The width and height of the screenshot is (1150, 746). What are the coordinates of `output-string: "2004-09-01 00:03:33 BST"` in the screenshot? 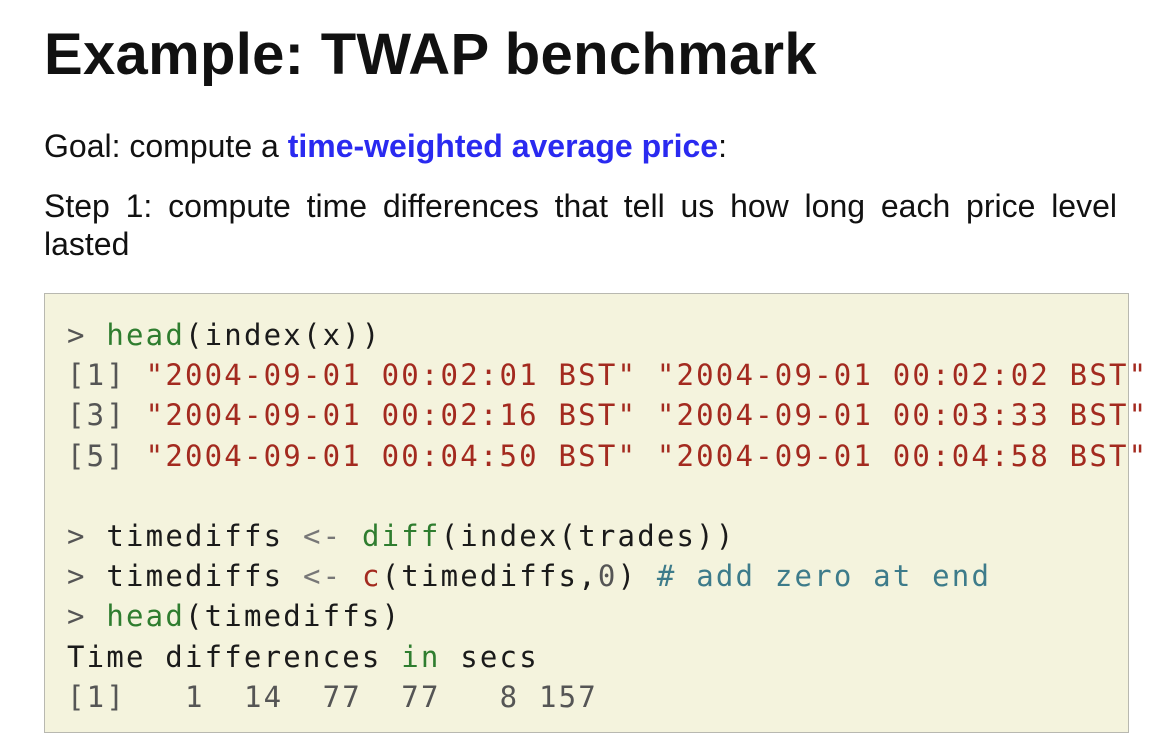 It's located at (902, 415).